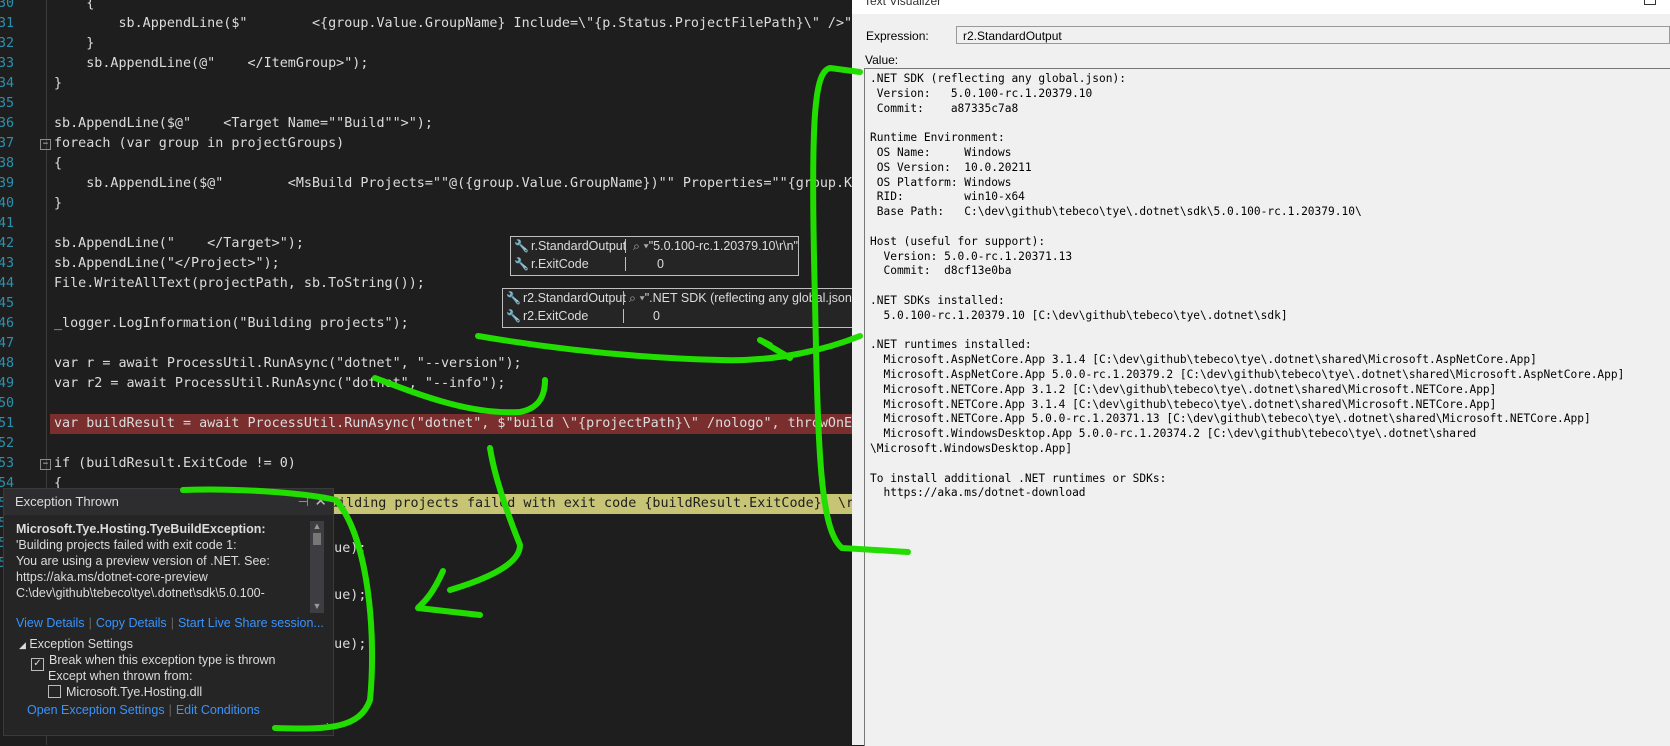  I want to click on copy-details-link: Copy Details, so click(131, 623).